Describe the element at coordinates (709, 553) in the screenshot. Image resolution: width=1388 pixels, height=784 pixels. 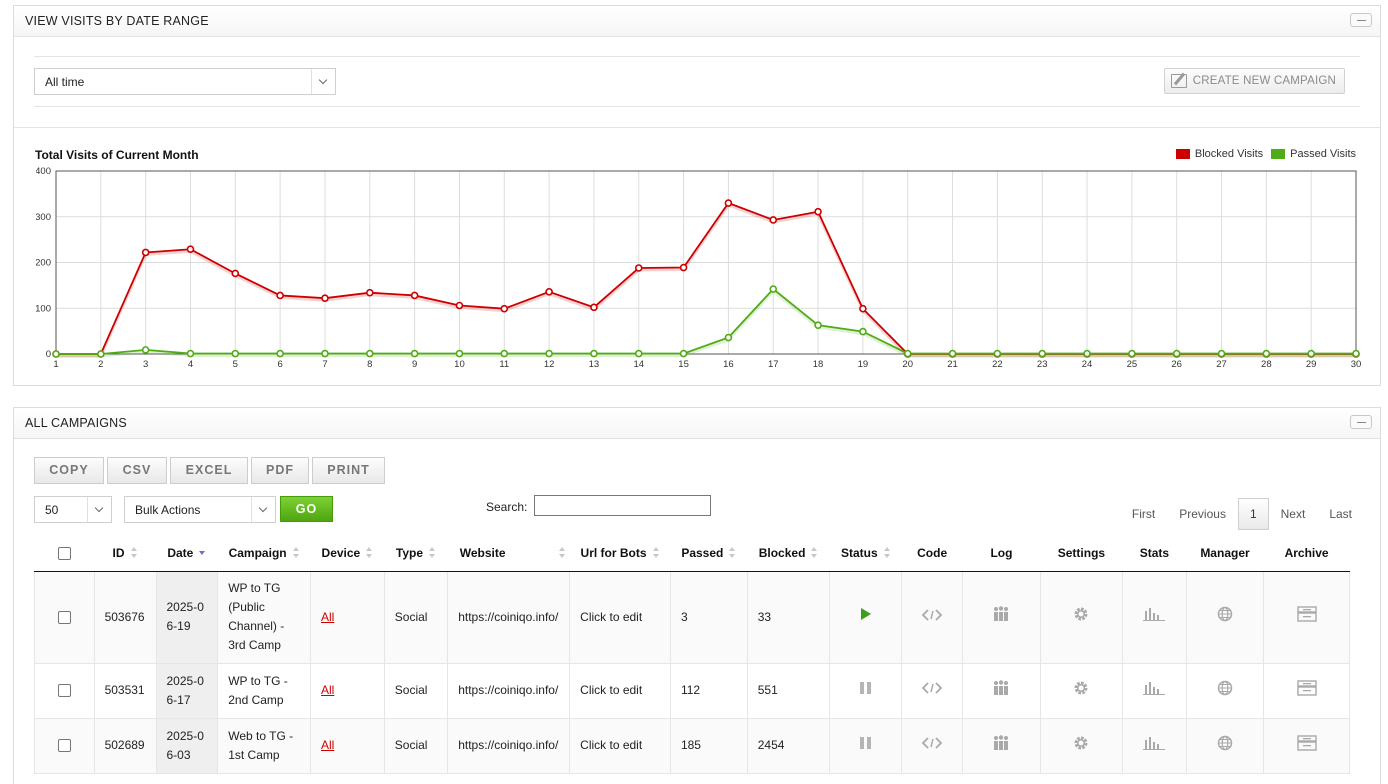
I see `col-passed: Passed` at that location.